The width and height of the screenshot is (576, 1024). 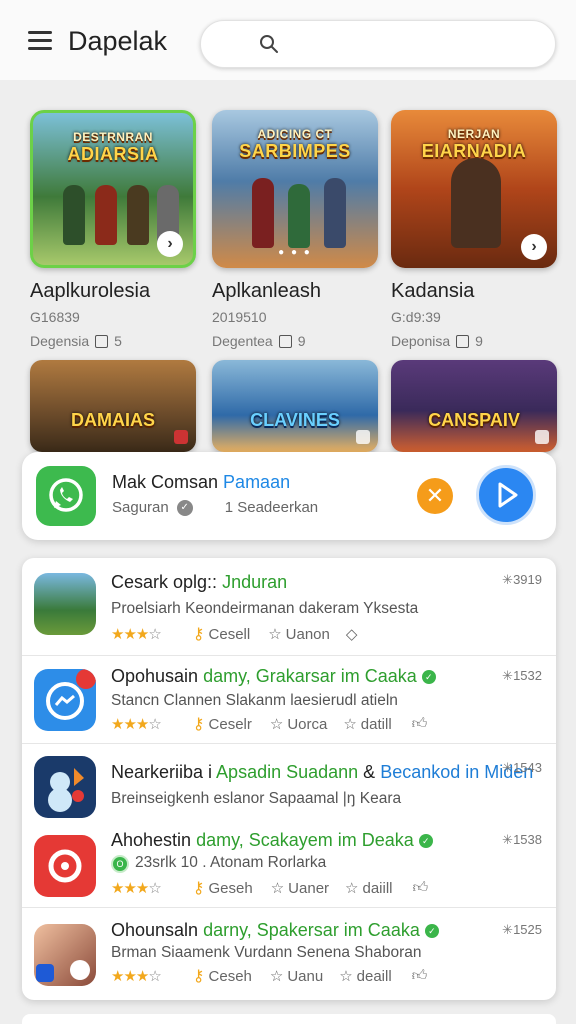 I want to click on item-description: Stancn Clannen Slakanm laesierudl atieln, so click(x=254, y=700).